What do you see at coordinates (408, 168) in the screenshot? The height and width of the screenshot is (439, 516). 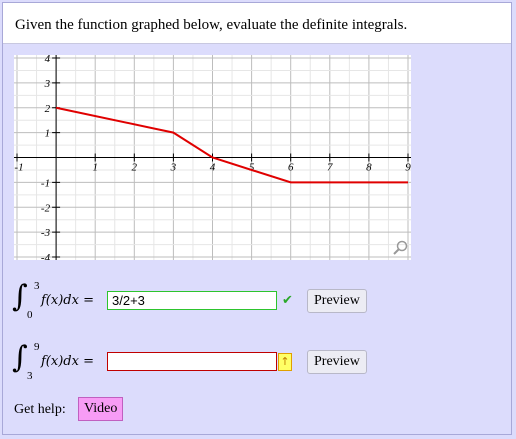 I see `x-tick-label: 9` at bounding box center [408, 168].